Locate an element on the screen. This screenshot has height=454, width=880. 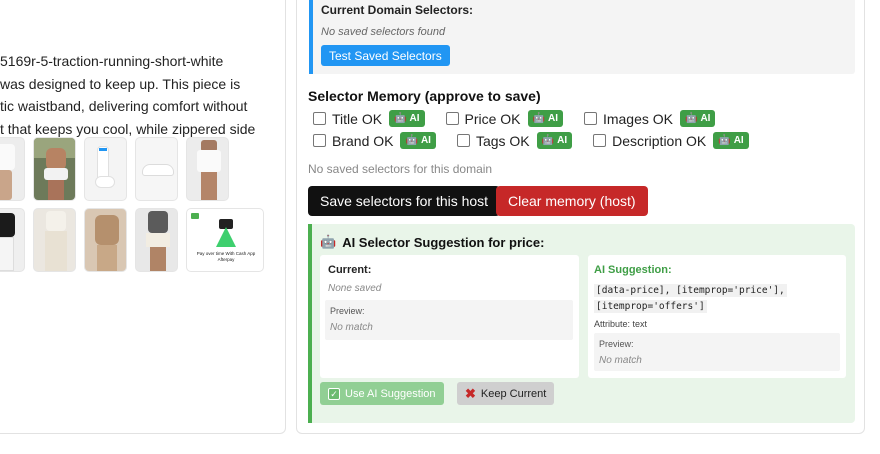
thumbnail-white-socks is located at coordinates (105, 169).